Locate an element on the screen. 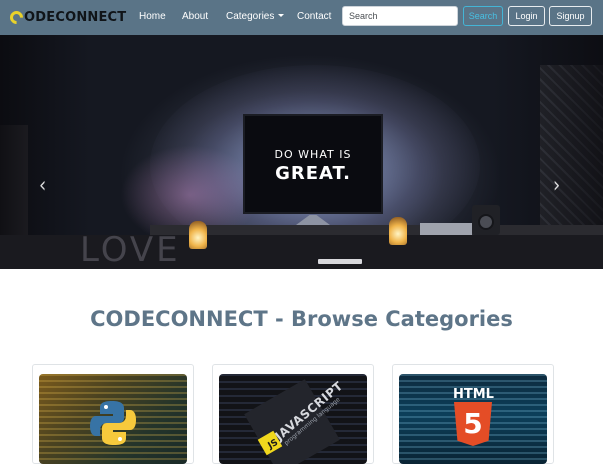  category-card-html: HTML 5 is located at coordinates (473, 414).